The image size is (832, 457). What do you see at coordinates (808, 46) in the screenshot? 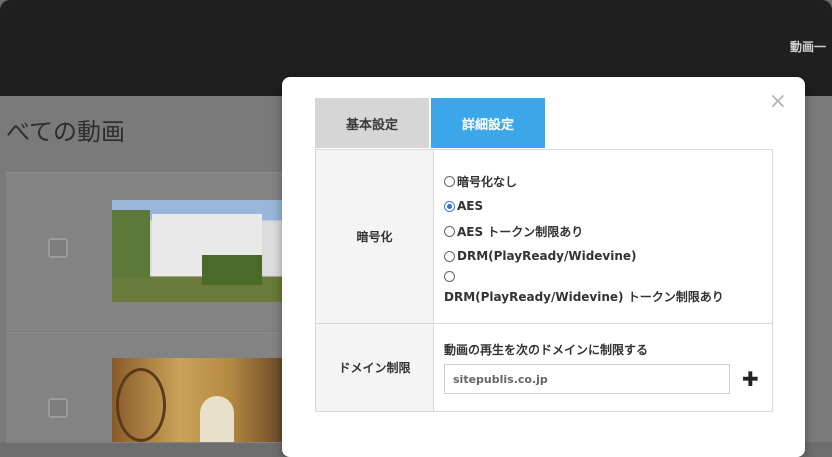
I see `header-nav-item: 動画一` at bounding box center [808, 46].